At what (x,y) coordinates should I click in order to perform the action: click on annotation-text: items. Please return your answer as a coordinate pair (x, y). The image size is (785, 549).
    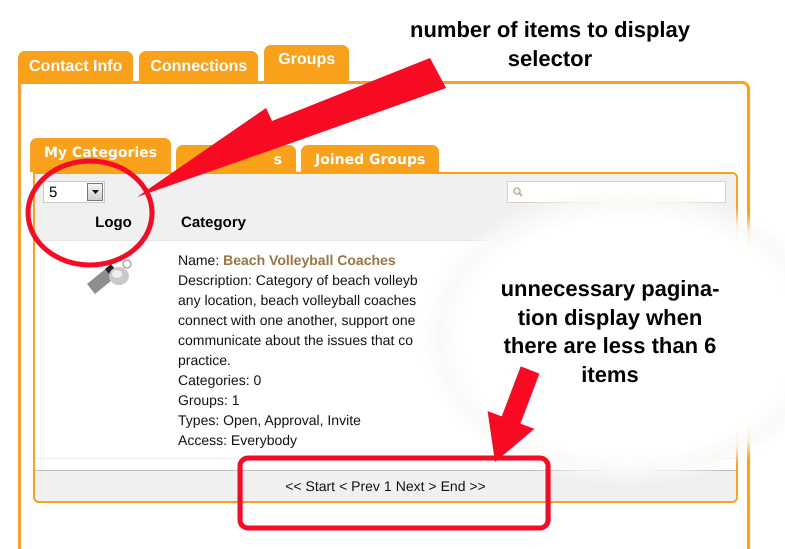
    Looking at the image, I should click on (610, 374).